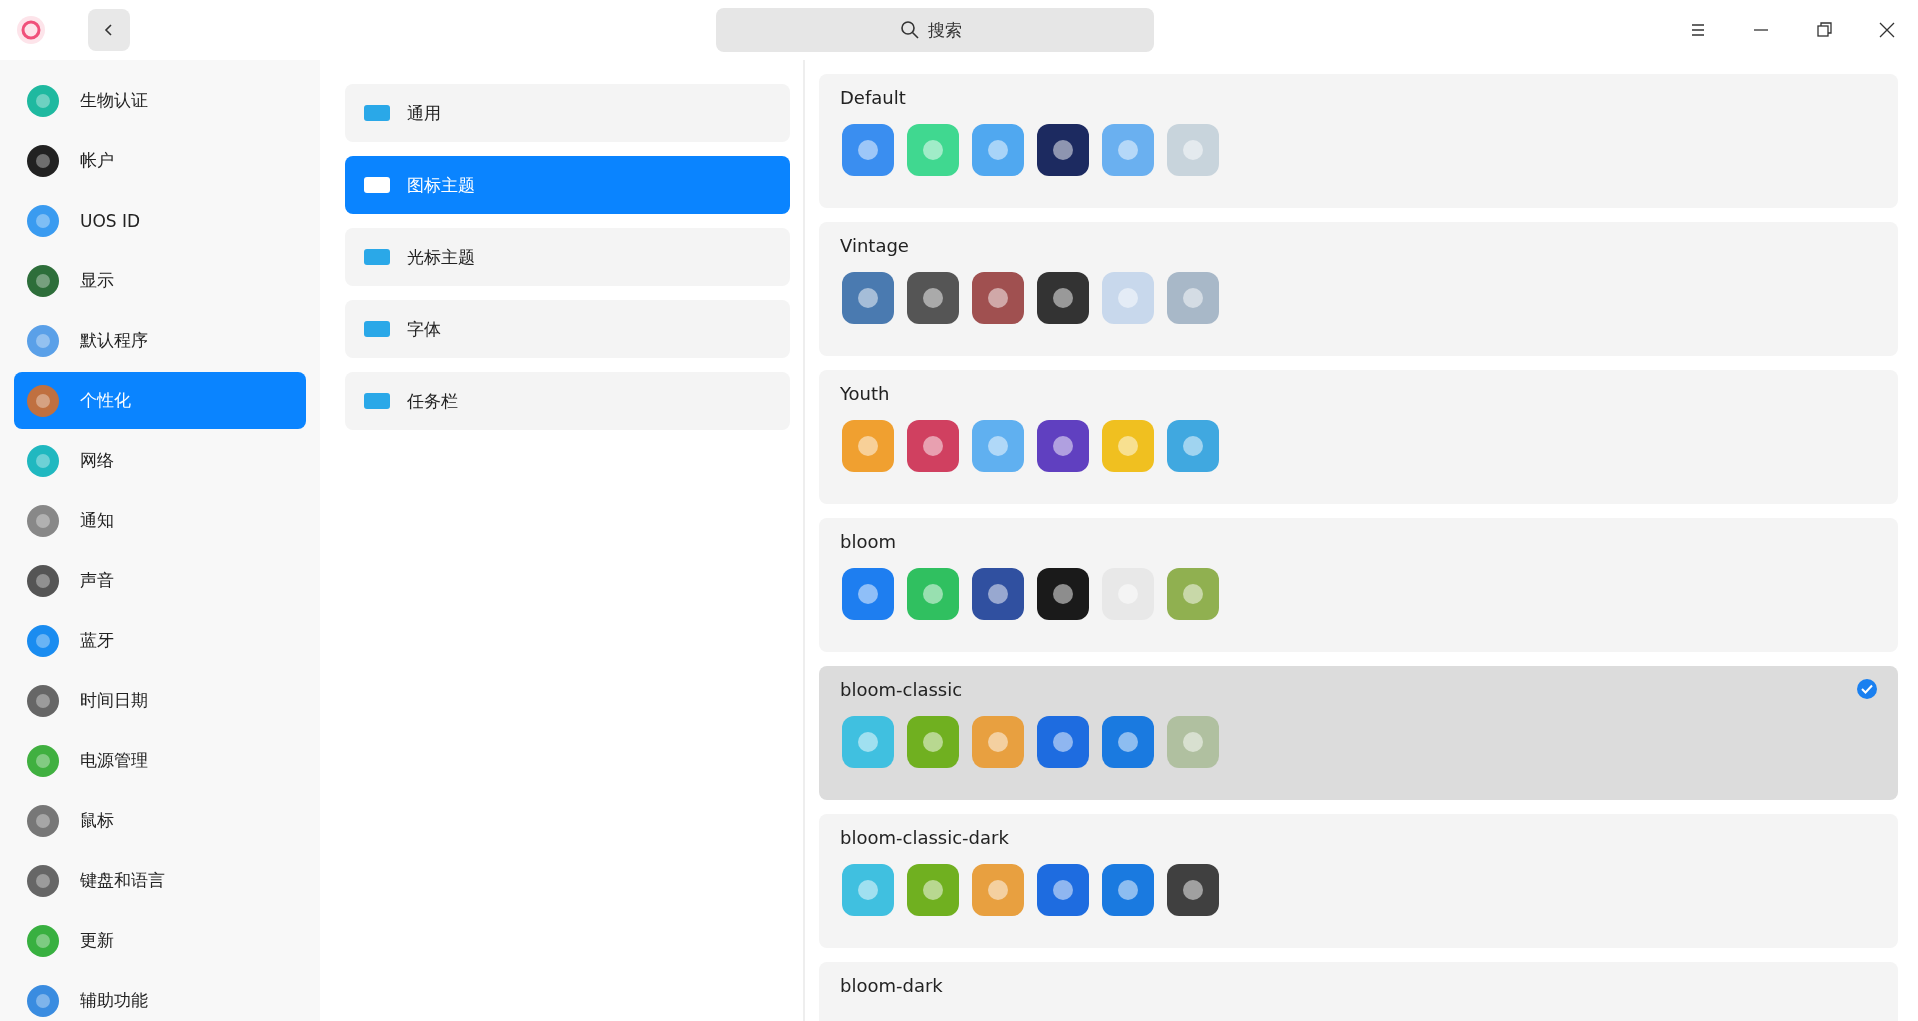 This screenshot has height=1021, width=1918. What do you see at coordinates (1358, 733) in the screenshot?
I see `theme-card: bloom-classic` at bounding box center [1358, 733].